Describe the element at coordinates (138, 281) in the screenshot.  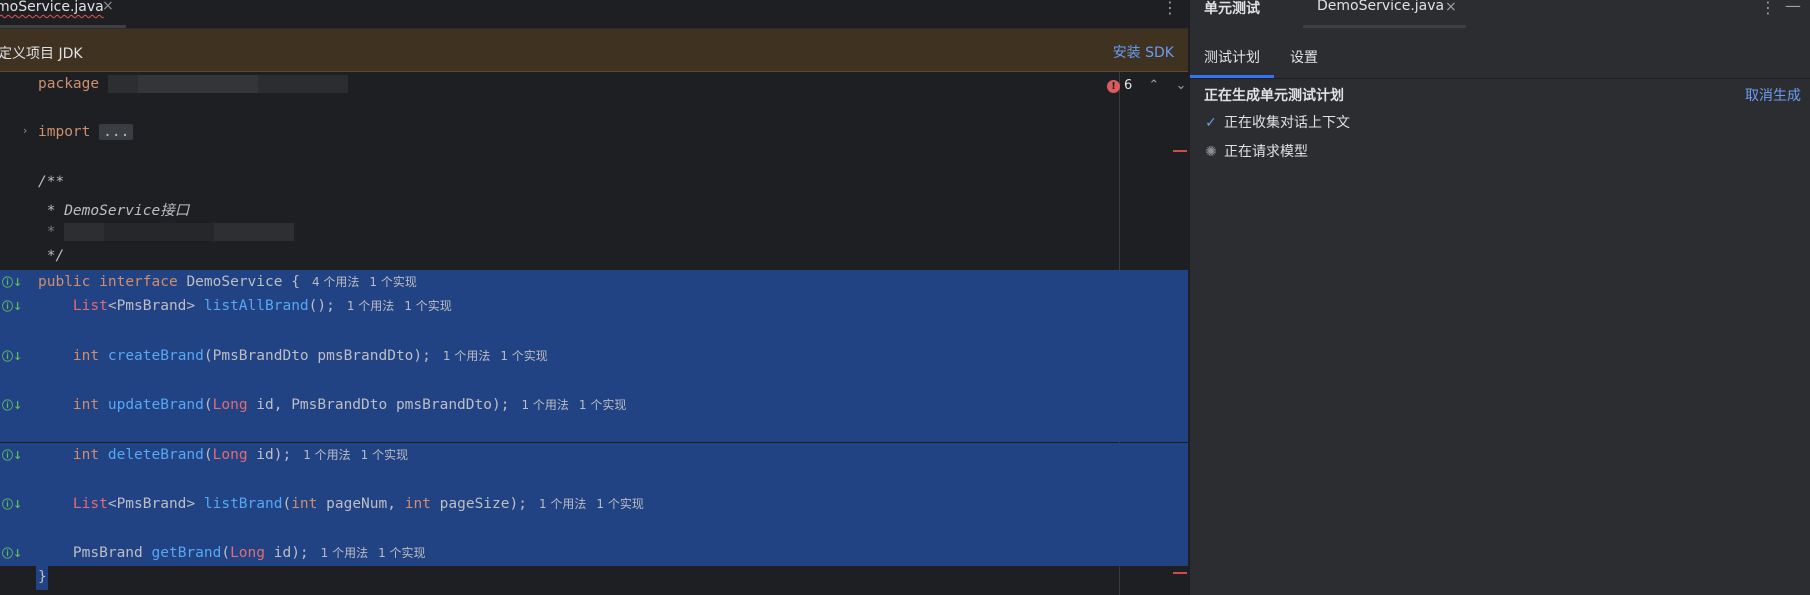
I see `code-token: interface` at that location.